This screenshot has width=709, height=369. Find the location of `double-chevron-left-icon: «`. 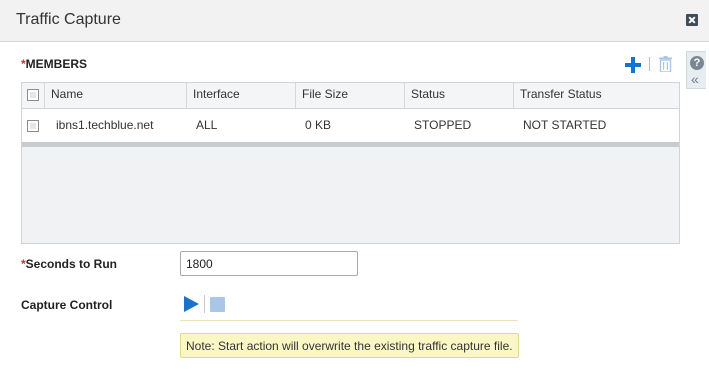

double-chevron-left-icon: « is located at coordinates (695, 79).